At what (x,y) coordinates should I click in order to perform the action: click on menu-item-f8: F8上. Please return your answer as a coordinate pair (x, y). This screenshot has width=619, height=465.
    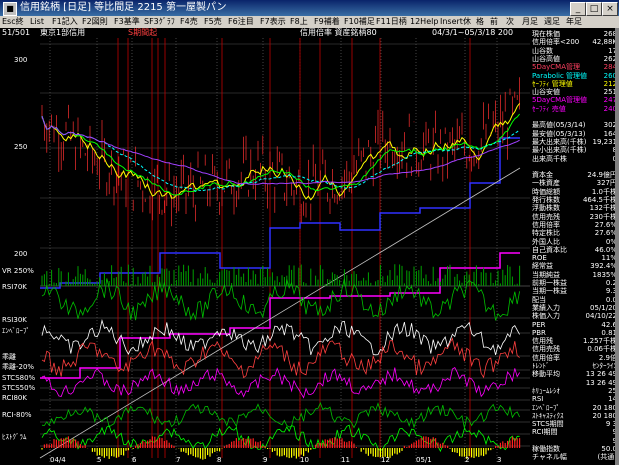
    Looking at the image, I should click on (299, 22).